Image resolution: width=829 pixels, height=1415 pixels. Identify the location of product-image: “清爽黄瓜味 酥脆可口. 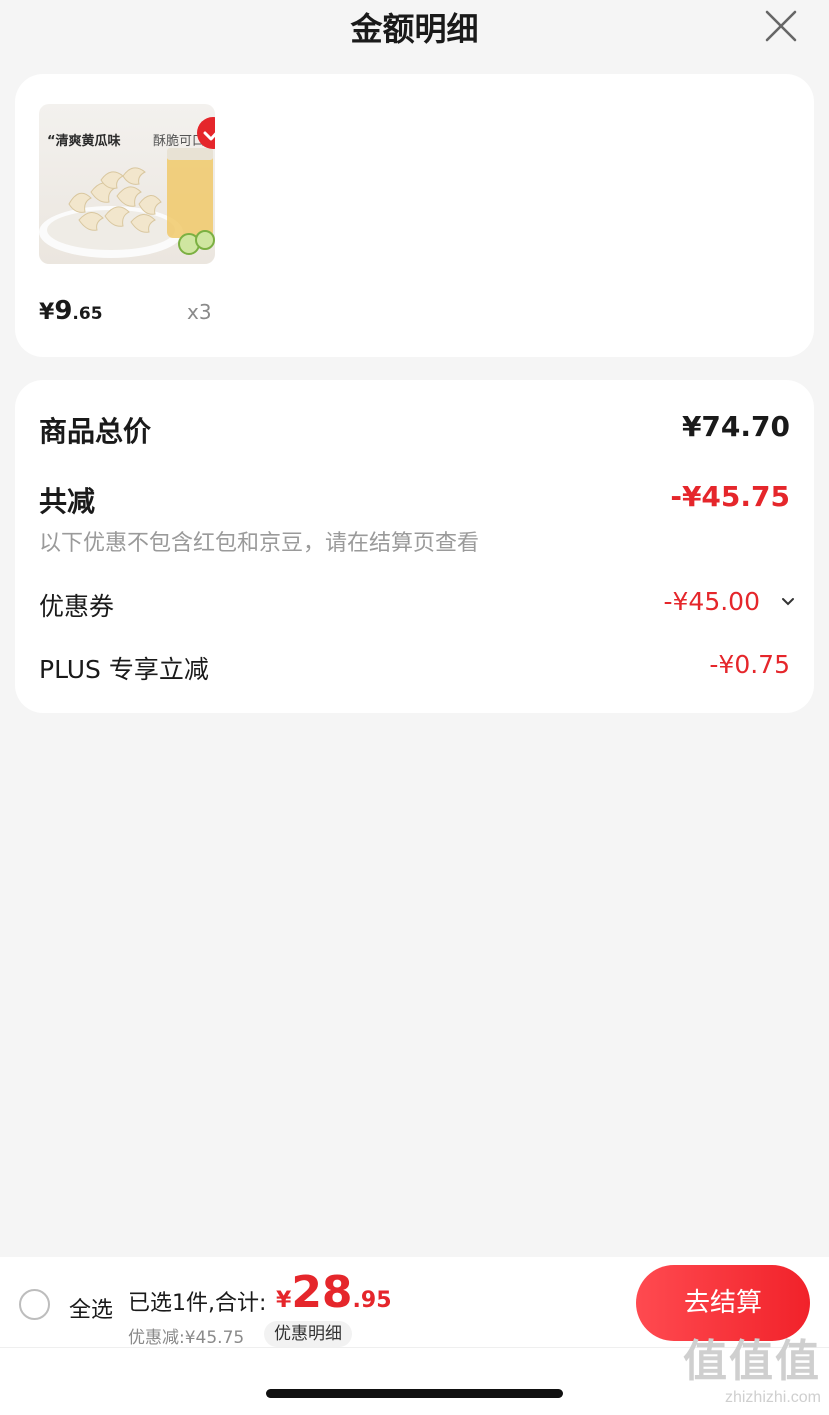
(127, 184).